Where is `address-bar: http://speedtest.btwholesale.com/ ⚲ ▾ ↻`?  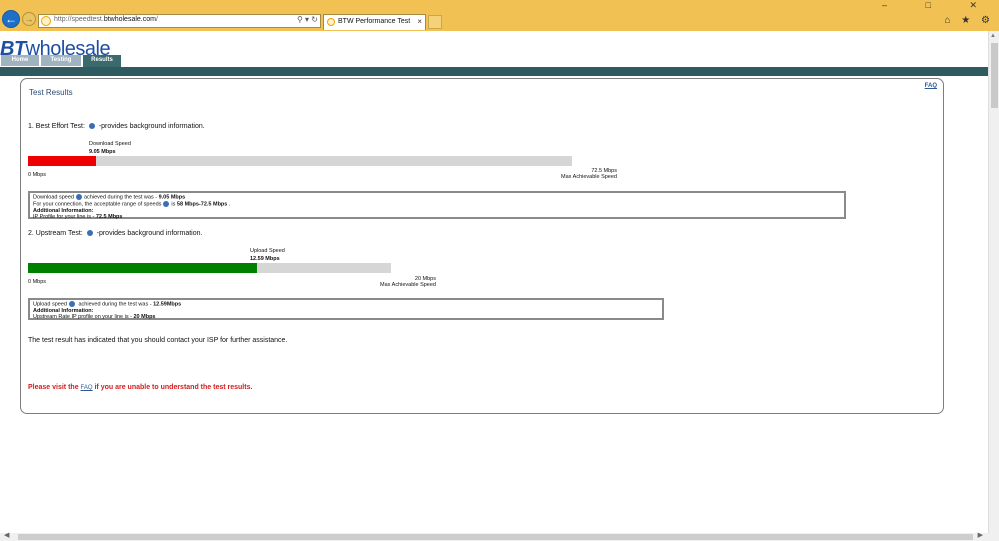
address-bar: http://speedtest.btwholesale.com/ ⚲ ▾ ↻ is located at coordinates (179, 21).